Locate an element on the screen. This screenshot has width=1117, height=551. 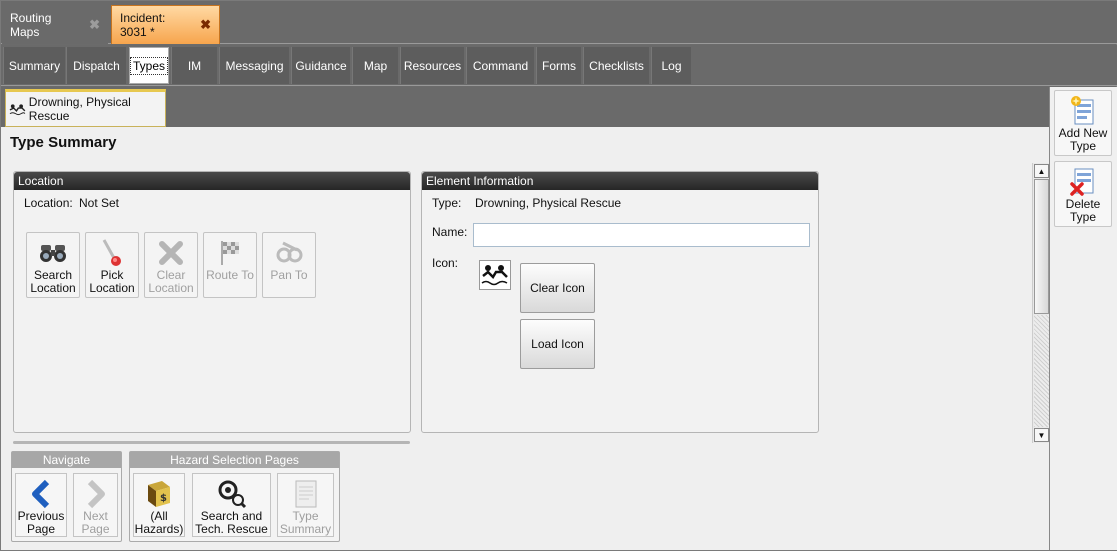
tab-resources: Resources is located at coordinates (432, 65).